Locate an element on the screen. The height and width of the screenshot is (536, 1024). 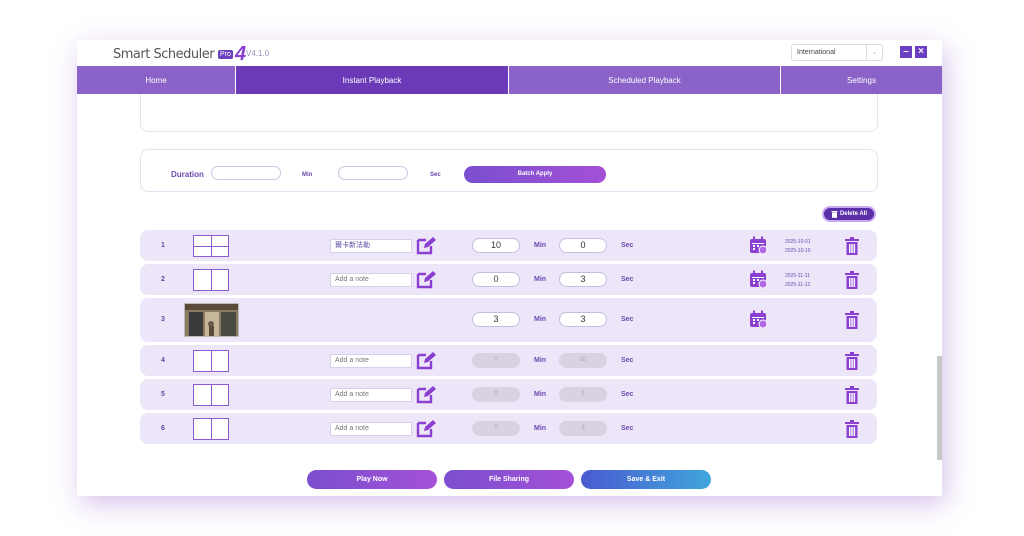
tab-scheduled-playback: Scheduled Playback is located at coordinates (645, 80).